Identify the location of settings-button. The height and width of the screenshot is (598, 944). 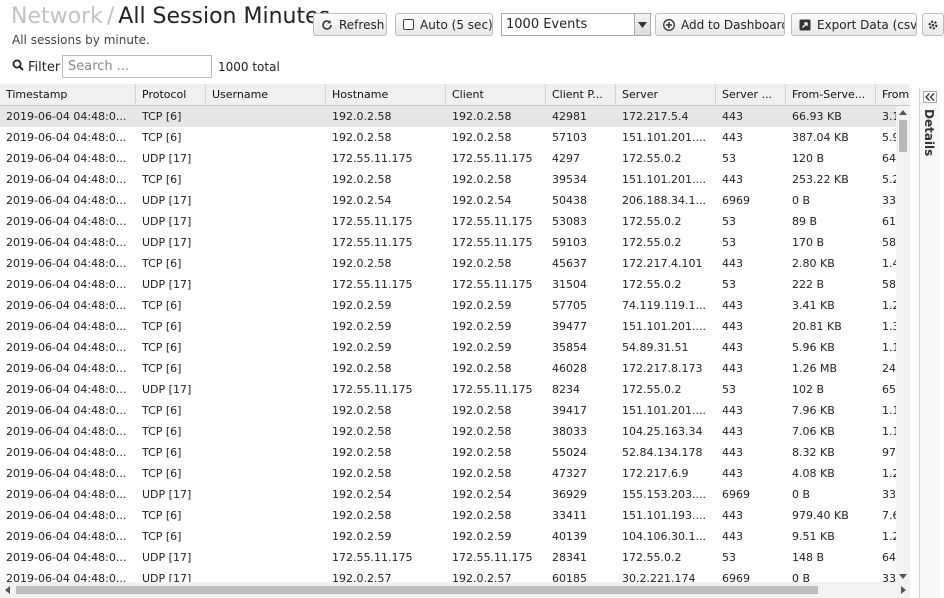
(933, 24).